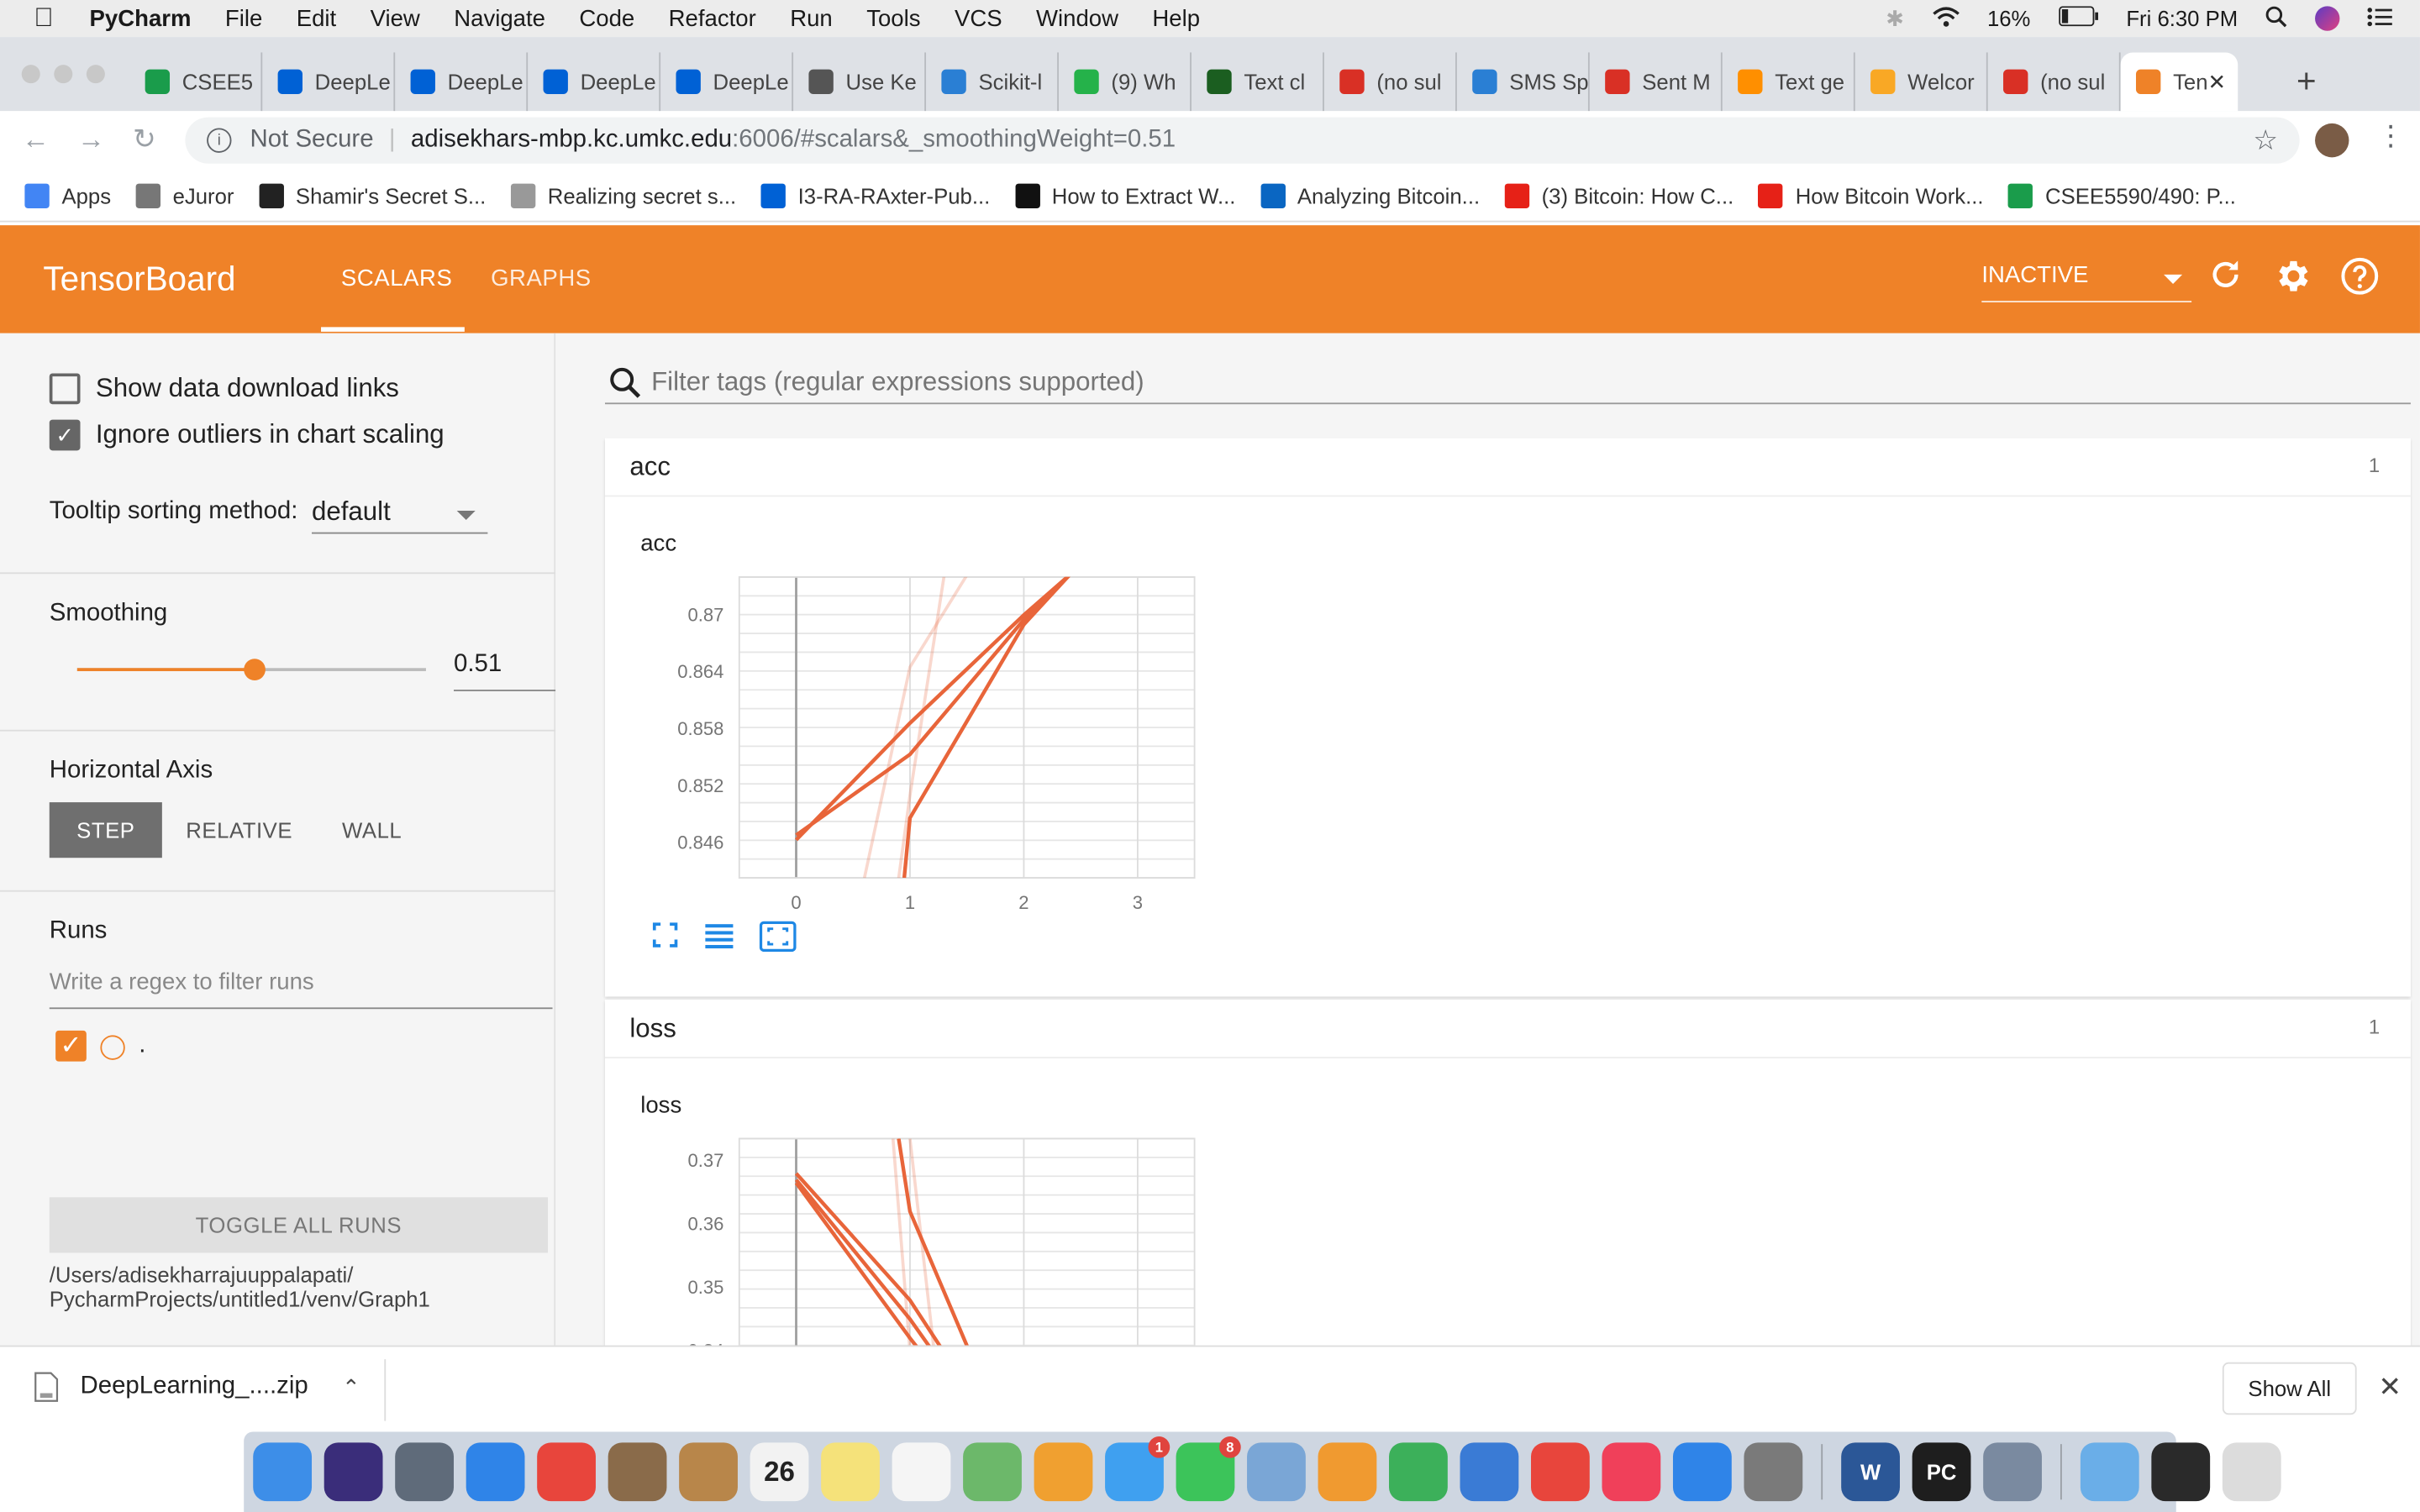  Describe the element at coordinates (2012, 1472) in the screenshot. I see `image-capture-icon` at that location.